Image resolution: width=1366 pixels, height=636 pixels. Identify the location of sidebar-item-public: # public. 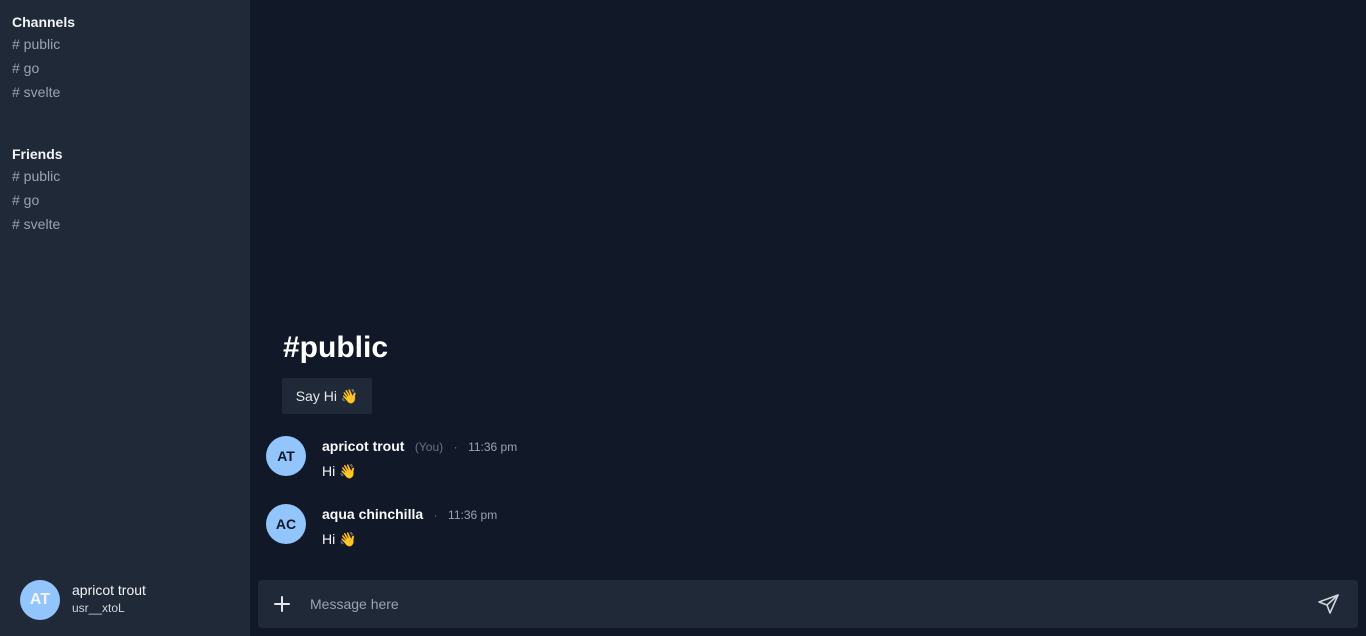
(43, 44).